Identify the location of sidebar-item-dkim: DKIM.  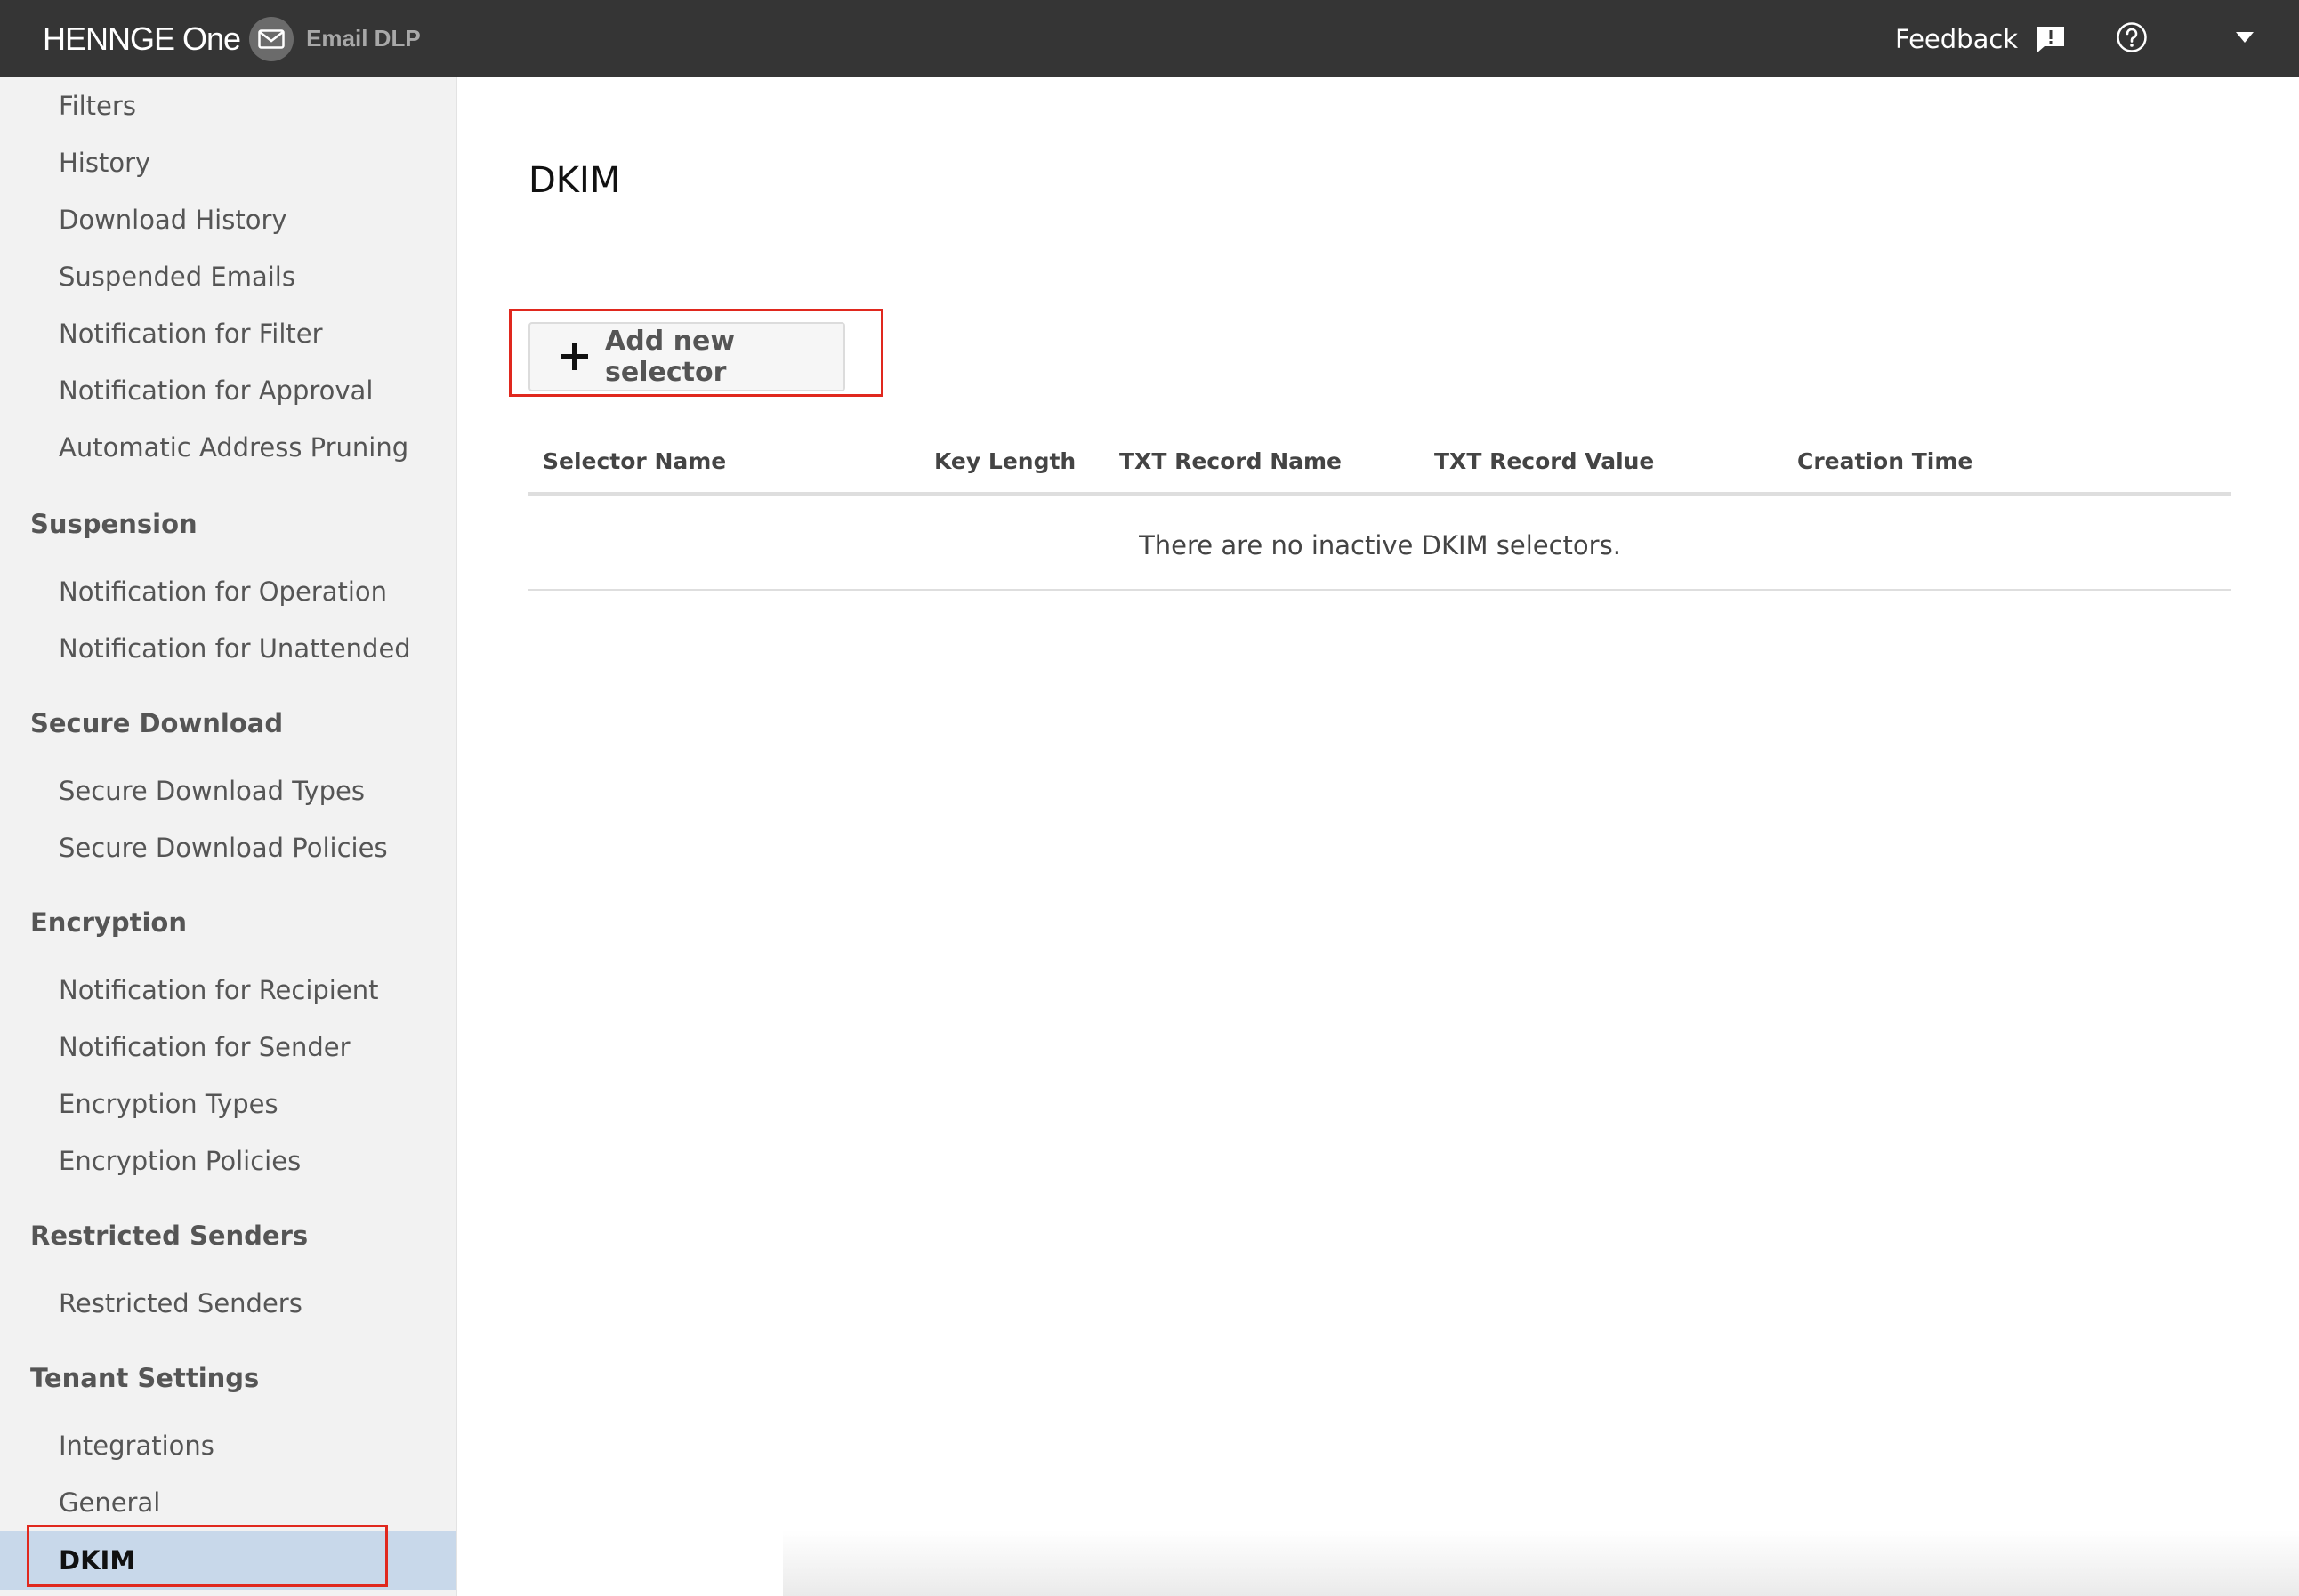
(228, 1560).